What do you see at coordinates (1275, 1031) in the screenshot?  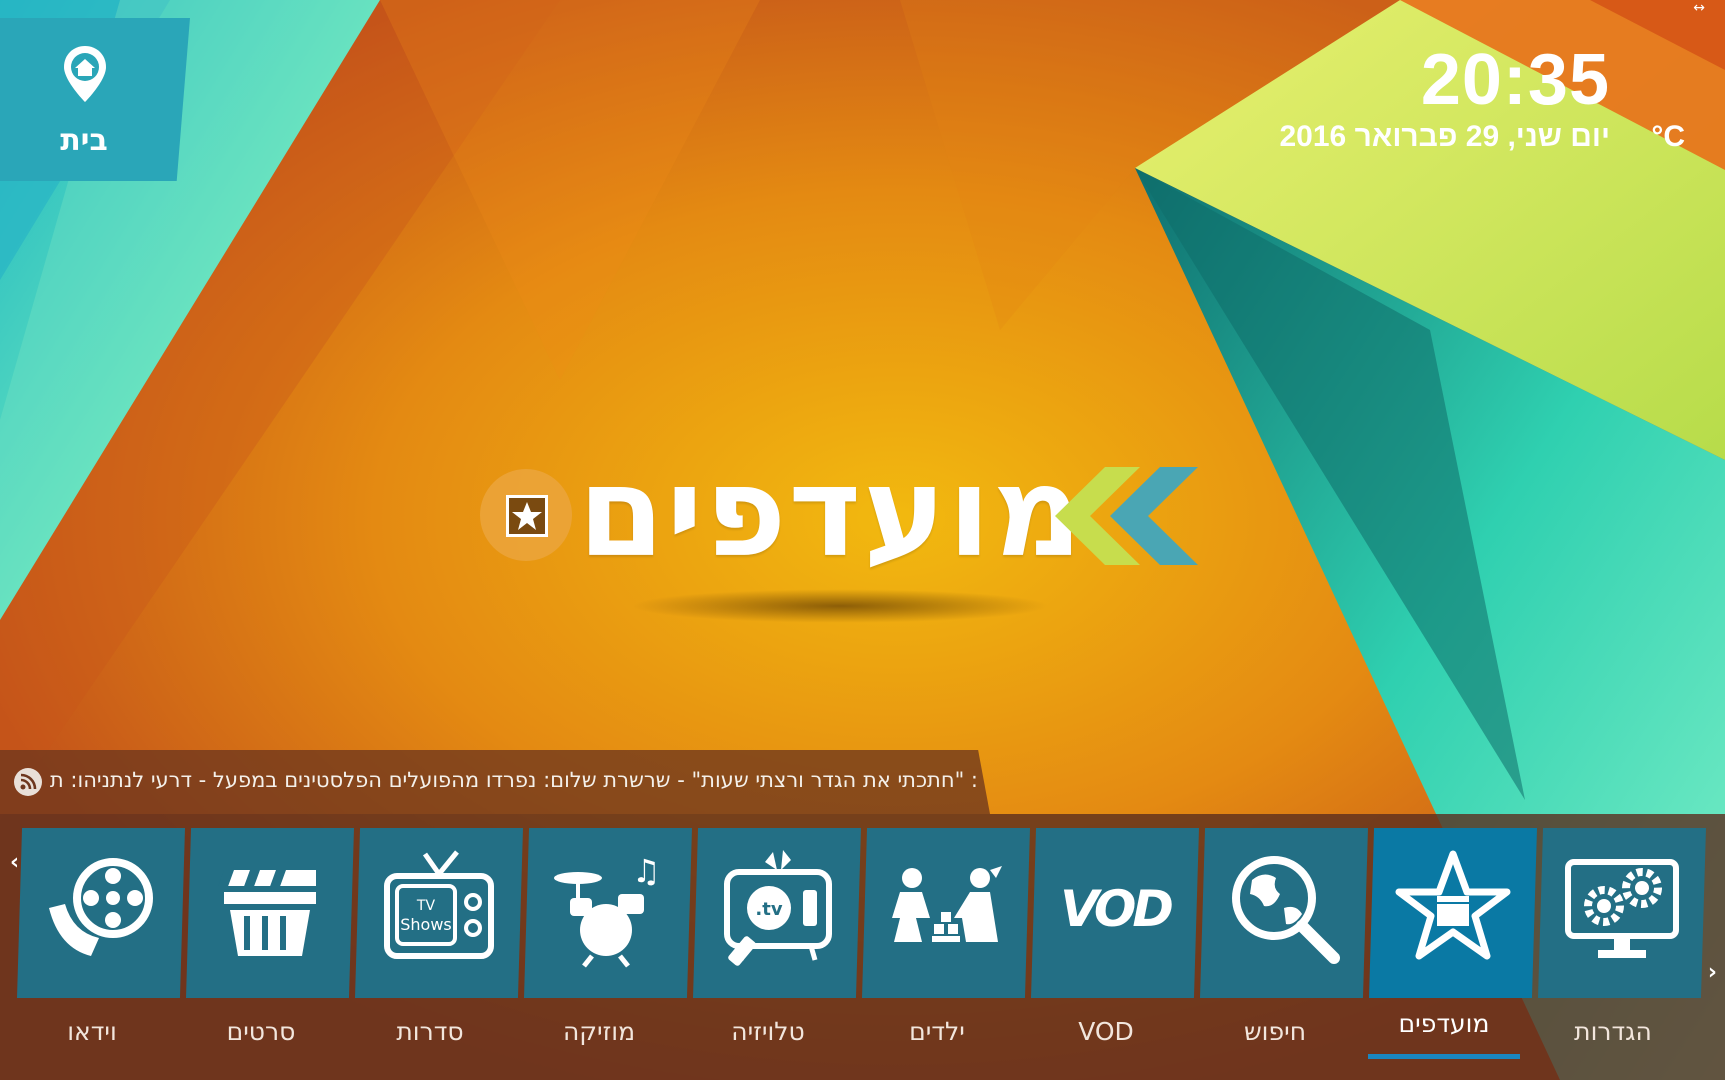 I see `menu-label-search: חיפוש` at bounding box center [1275, 1031].